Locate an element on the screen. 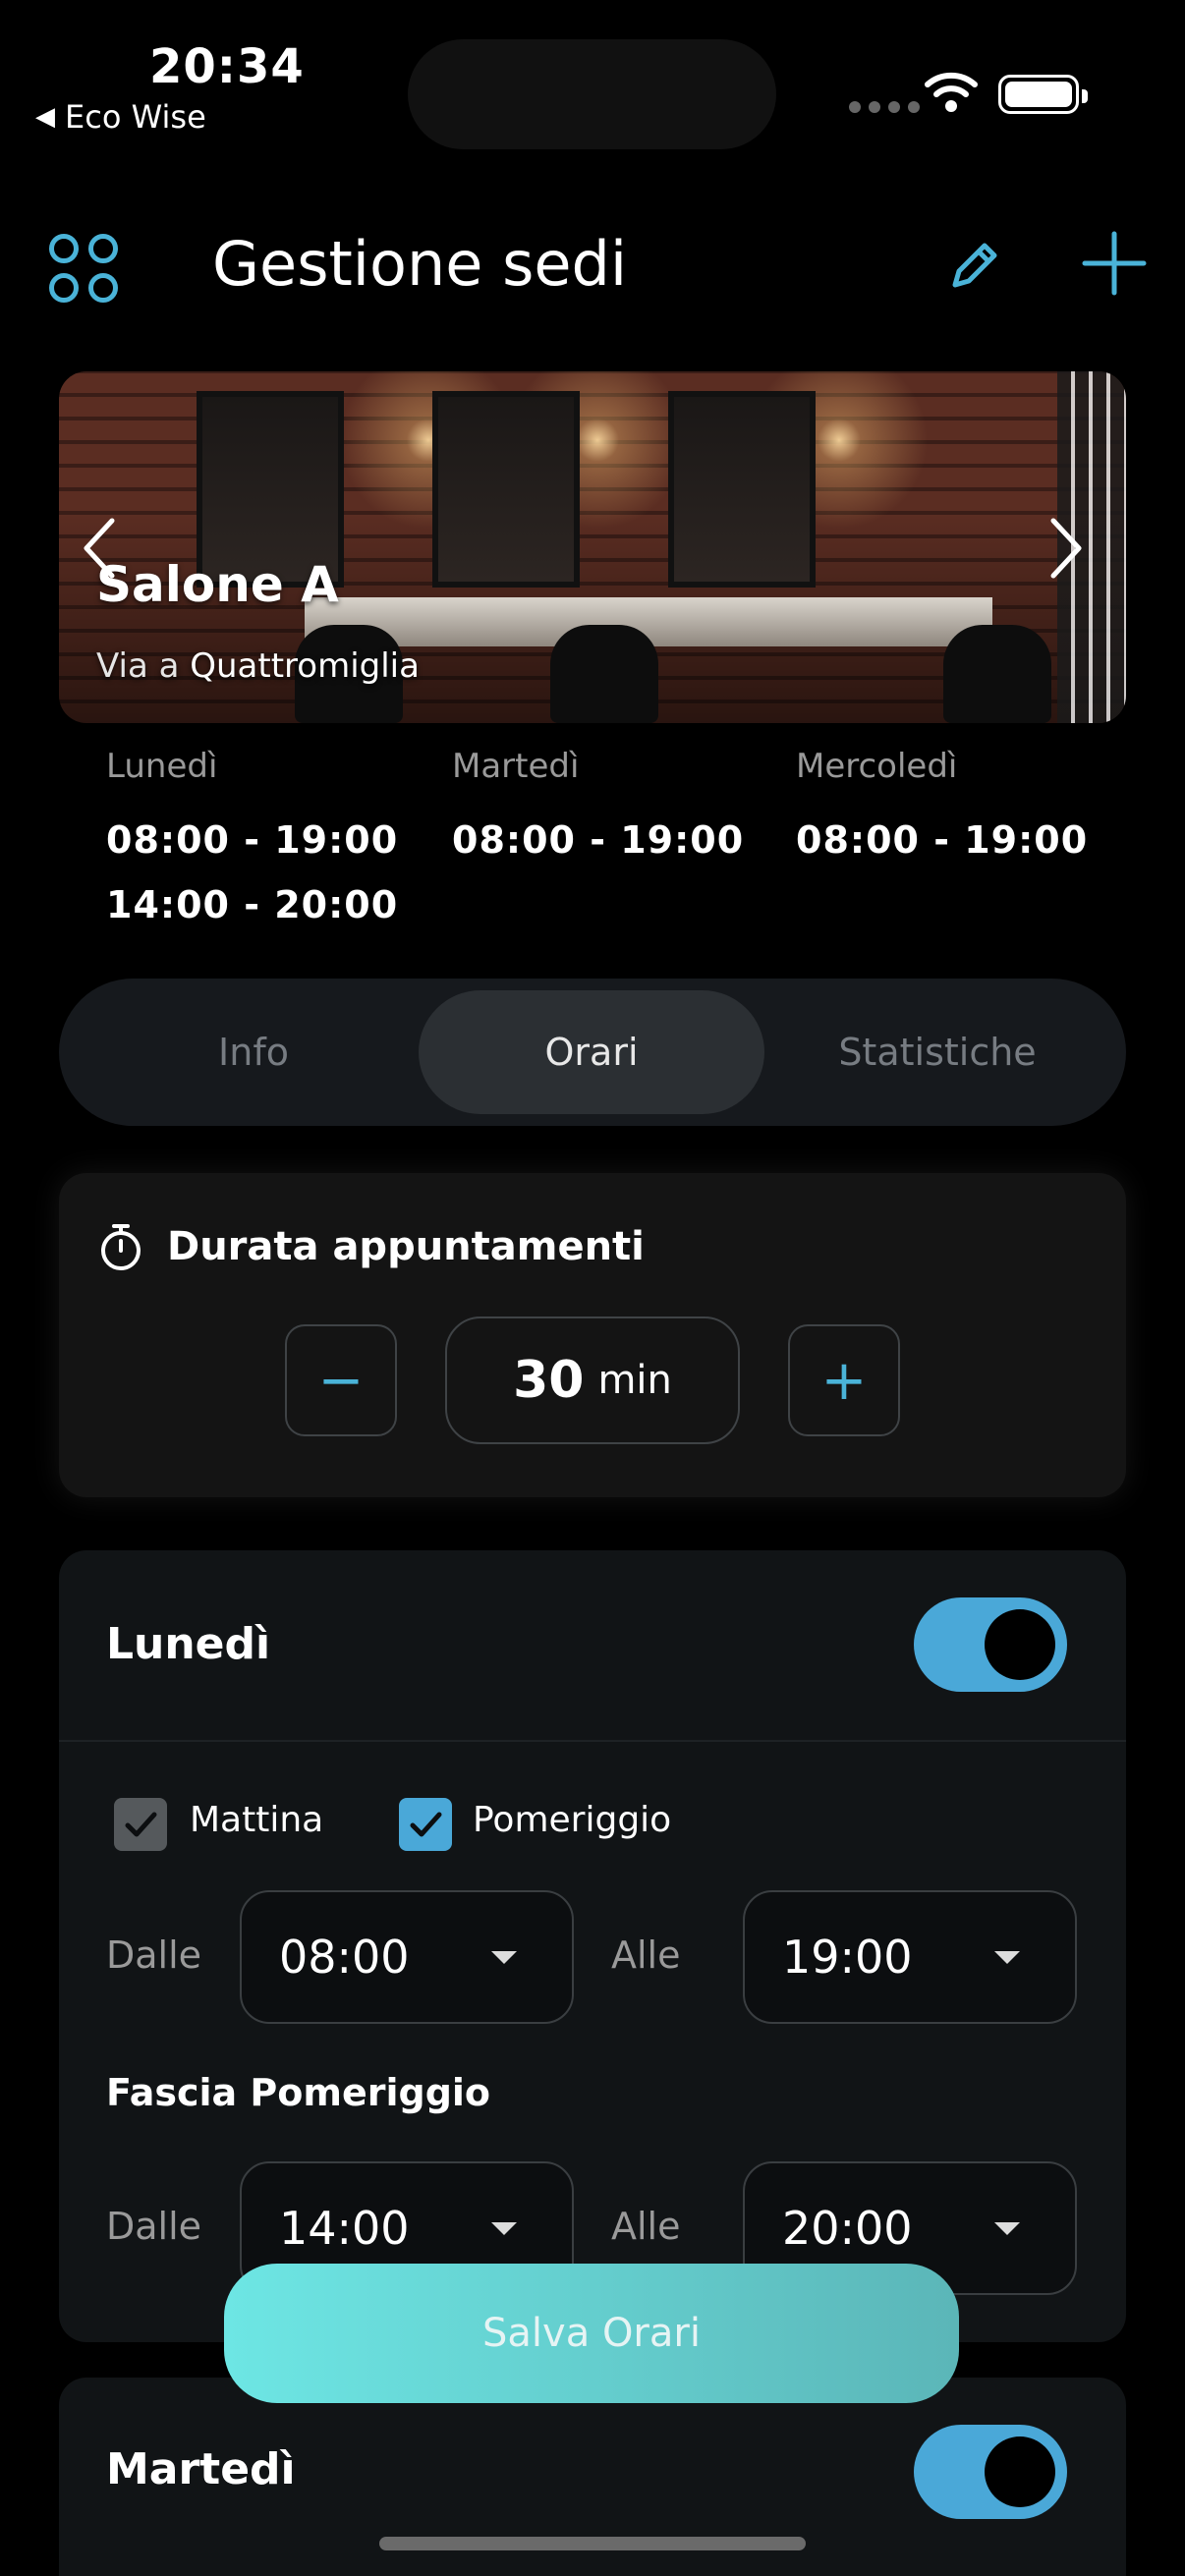 Image resolution: width=1185 pixels, height=2576 pixels. afternoon-checkbox-label: Pomeriggio is located at coordinates (573, 1820).